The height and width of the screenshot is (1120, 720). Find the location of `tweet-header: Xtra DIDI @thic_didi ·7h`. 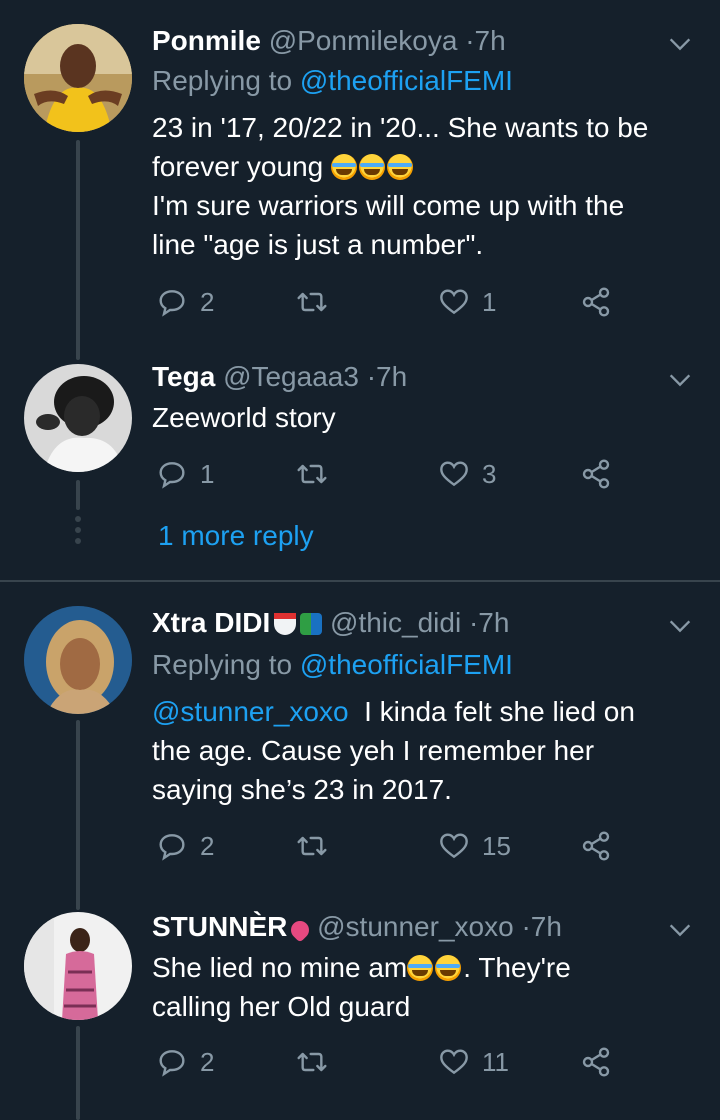

tweet-header: Xtra DIDI @thic_didi ·7h is located at coordinates (330, 623).